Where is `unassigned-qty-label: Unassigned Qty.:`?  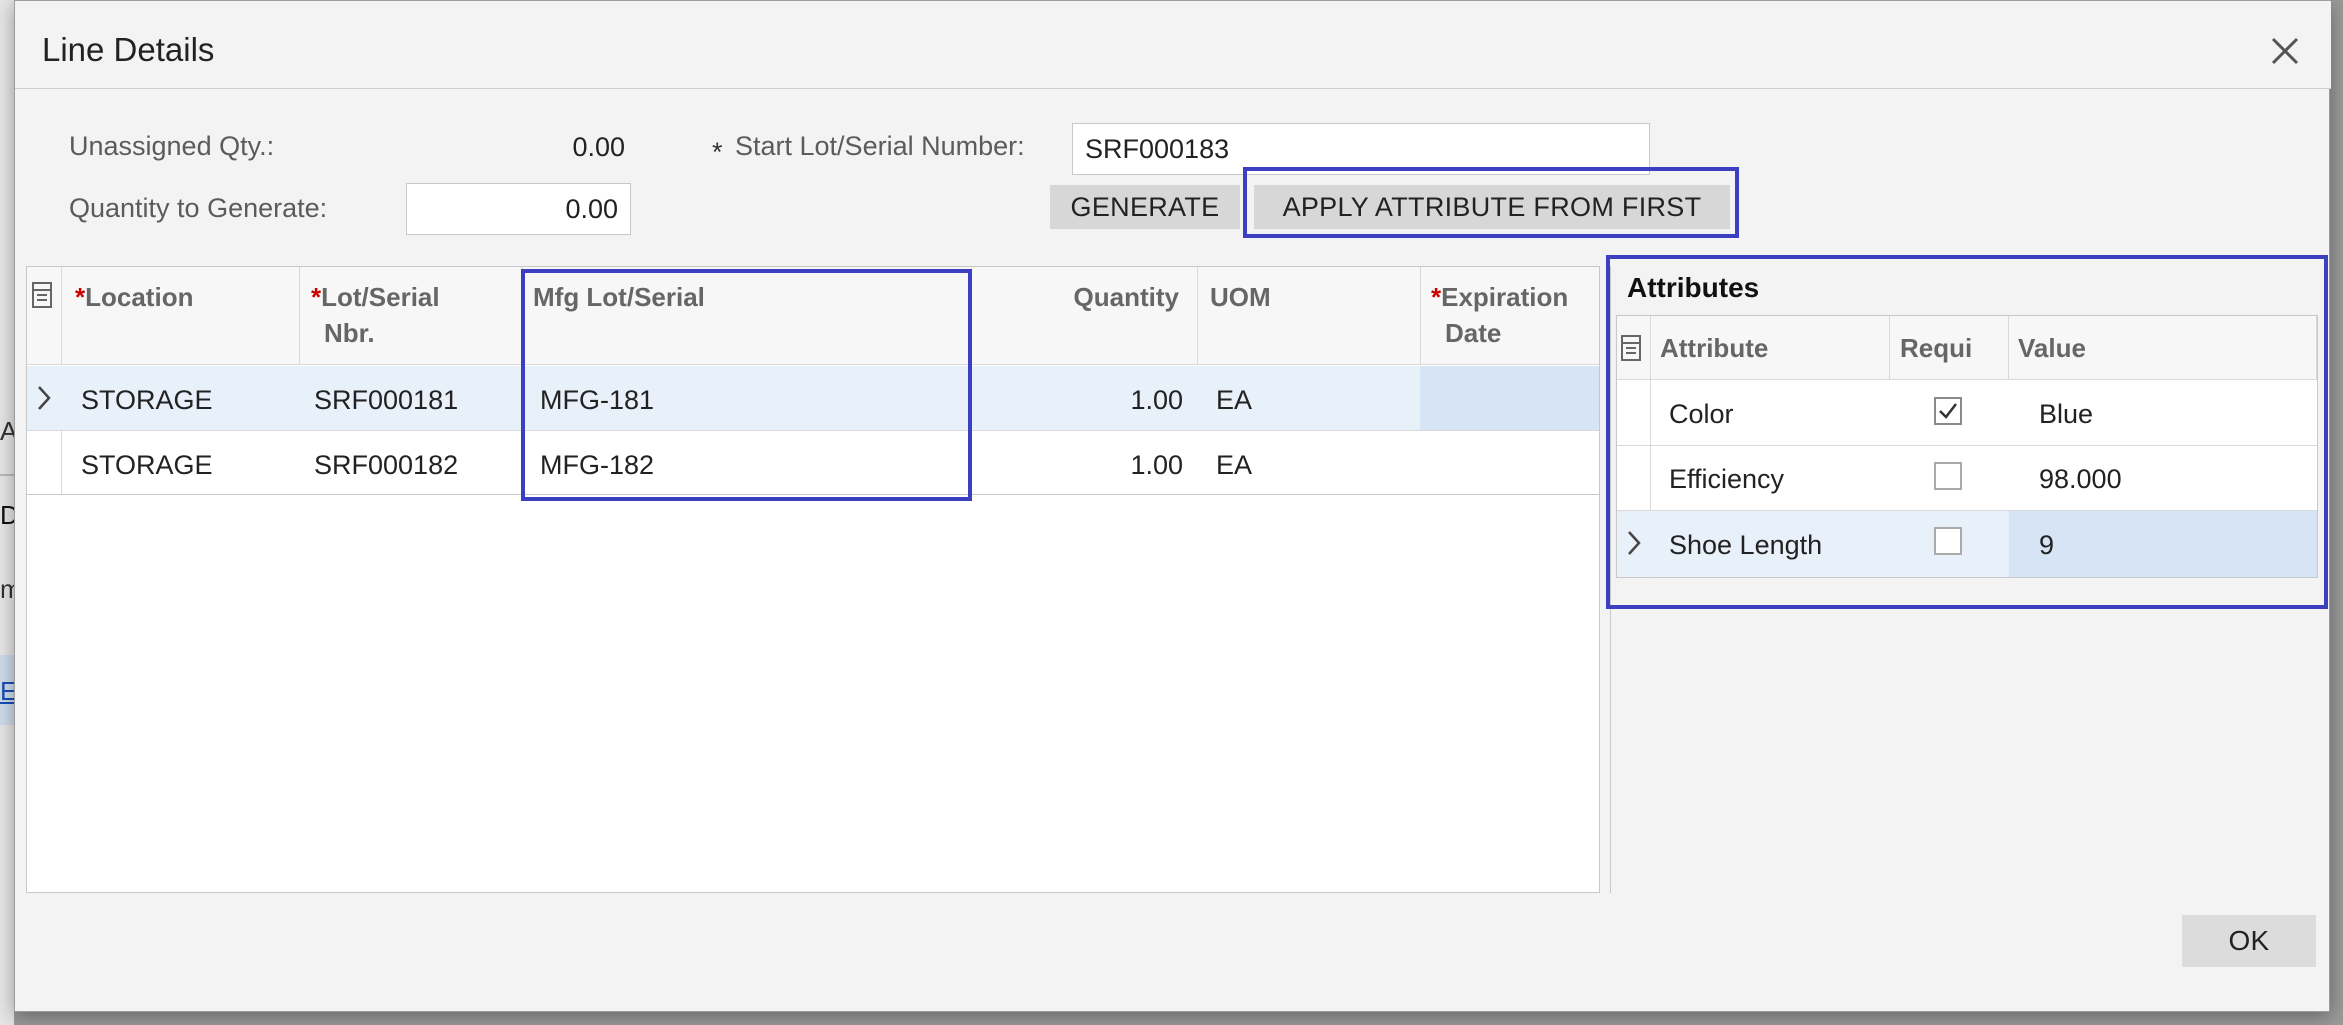 unassigned-qty-label: Unassigned Qty.: is located at coordinates (172, 146).